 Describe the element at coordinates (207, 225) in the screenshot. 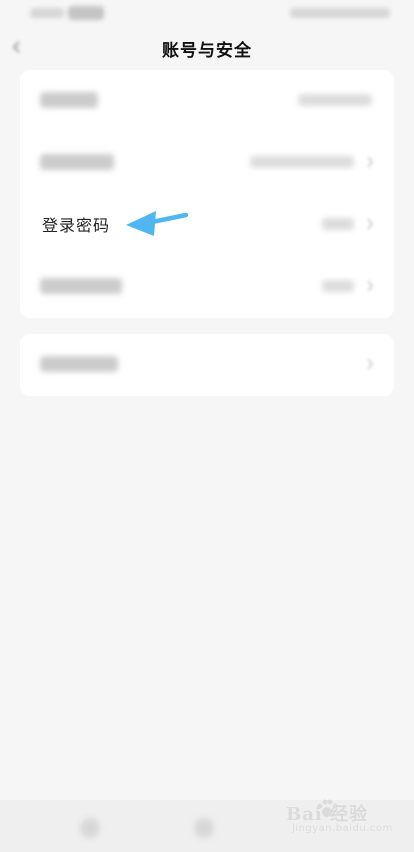

I see `list-item-login-password: 登录密码` at that location.